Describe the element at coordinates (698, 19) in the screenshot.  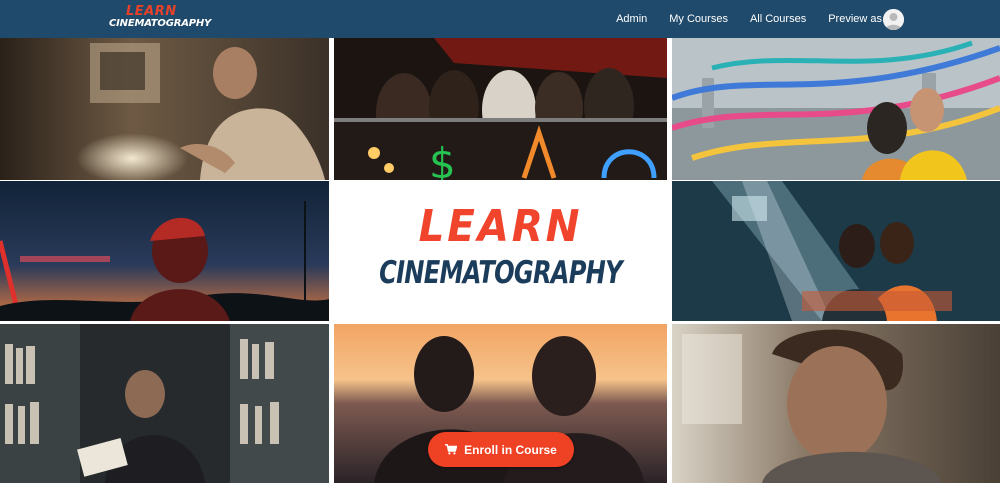
I see `nav-my-courses: My Courses` at that location.